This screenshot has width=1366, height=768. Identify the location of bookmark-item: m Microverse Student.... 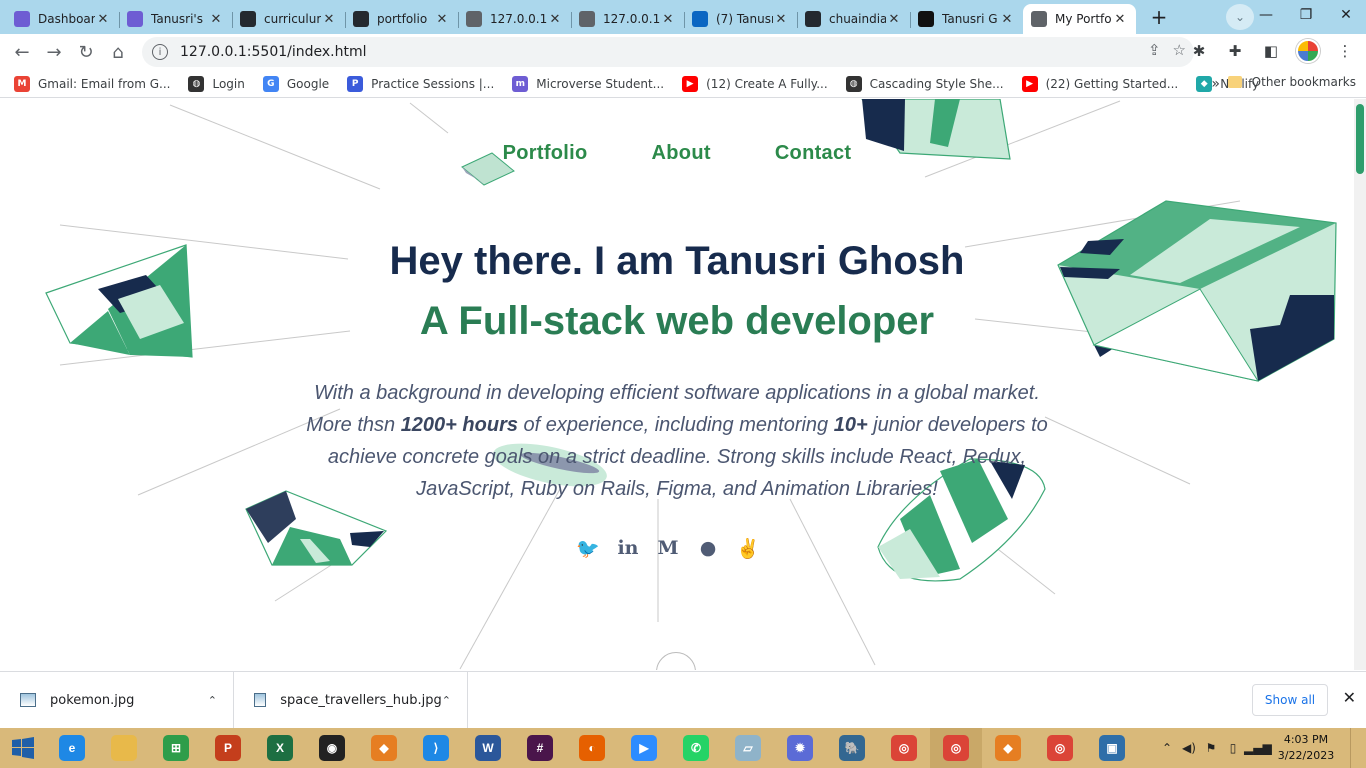
(588, 83).